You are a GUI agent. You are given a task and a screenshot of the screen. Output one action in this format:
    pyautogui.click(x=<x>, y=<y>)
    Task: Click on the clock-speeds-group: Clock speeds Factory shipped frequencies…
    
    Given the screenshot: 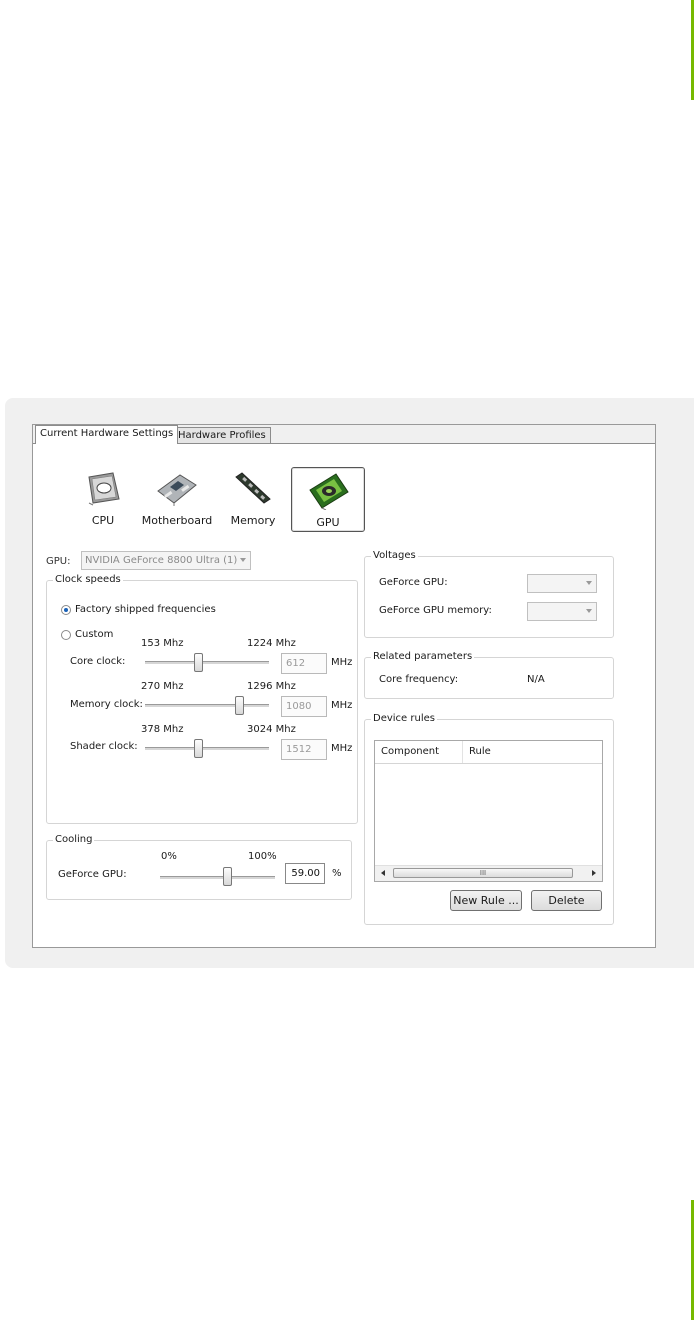 What is the action you would take?
    pyautogui.click(x=202, y=699)
    